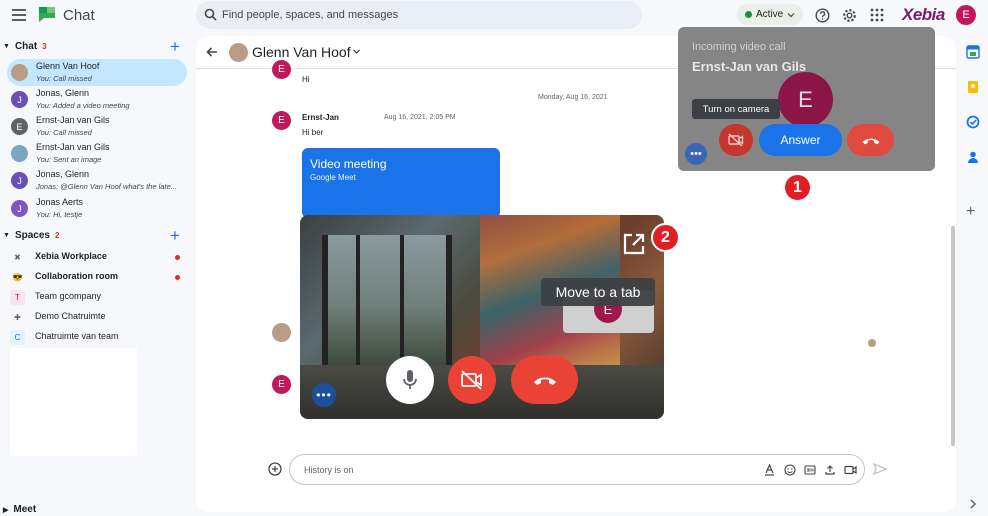 The width and height of the screenshot is (988, 516). Describe the element at coordinates (401, 183) in the screenshot. I see `video-meeting-card: Video meeting Google Meet` at that location.